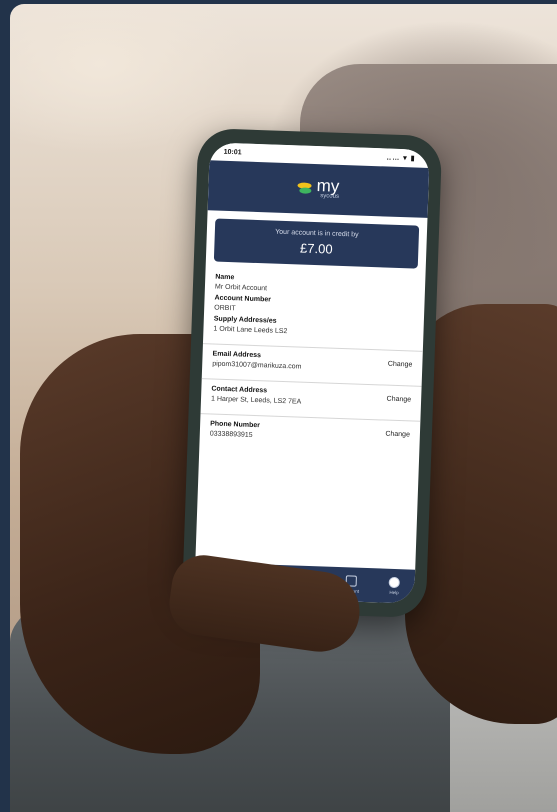 The height and width of the screenshot is (812, 557). I want to click on phone-section: Phone Number 03338893915 Change, so click(309, 435).